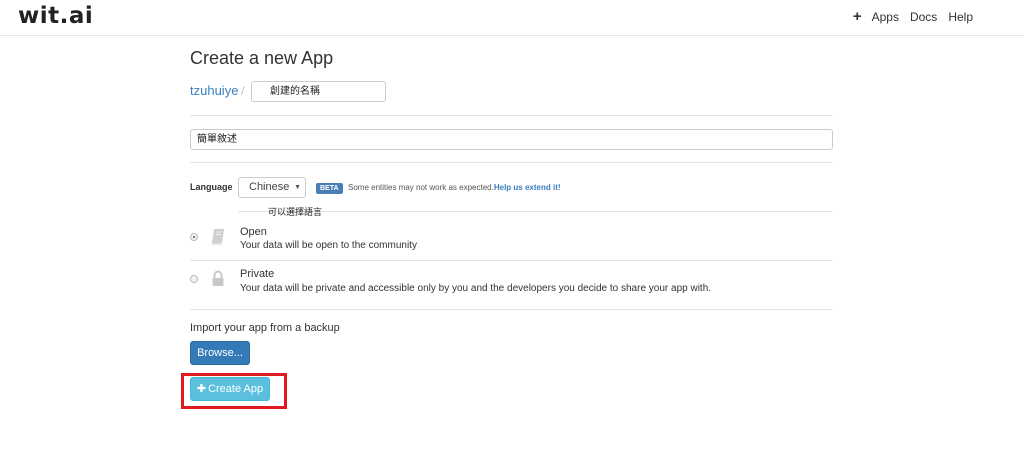 This screenshot has height=454, width=1024. What do you see at coordinates (236, 389) in the screenshot?
I see `create-app-label: Create App` at bounding box center [236, 389].